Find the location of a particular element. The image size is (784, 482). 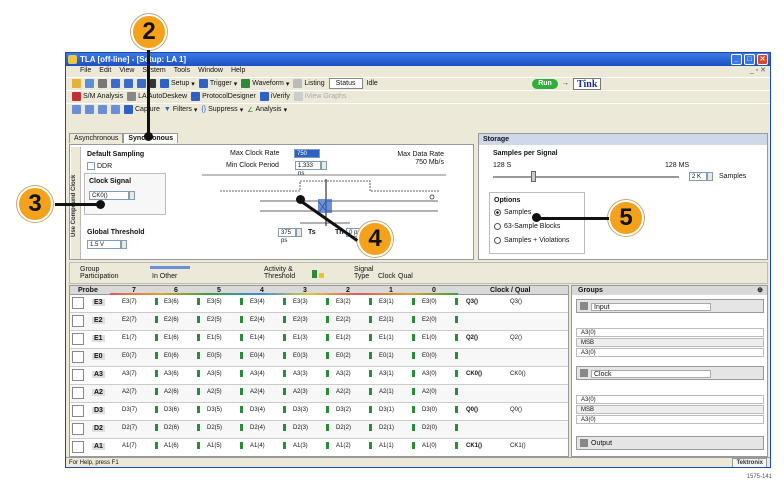

clock-cell: CK1() is located at coordinates (474, 446).